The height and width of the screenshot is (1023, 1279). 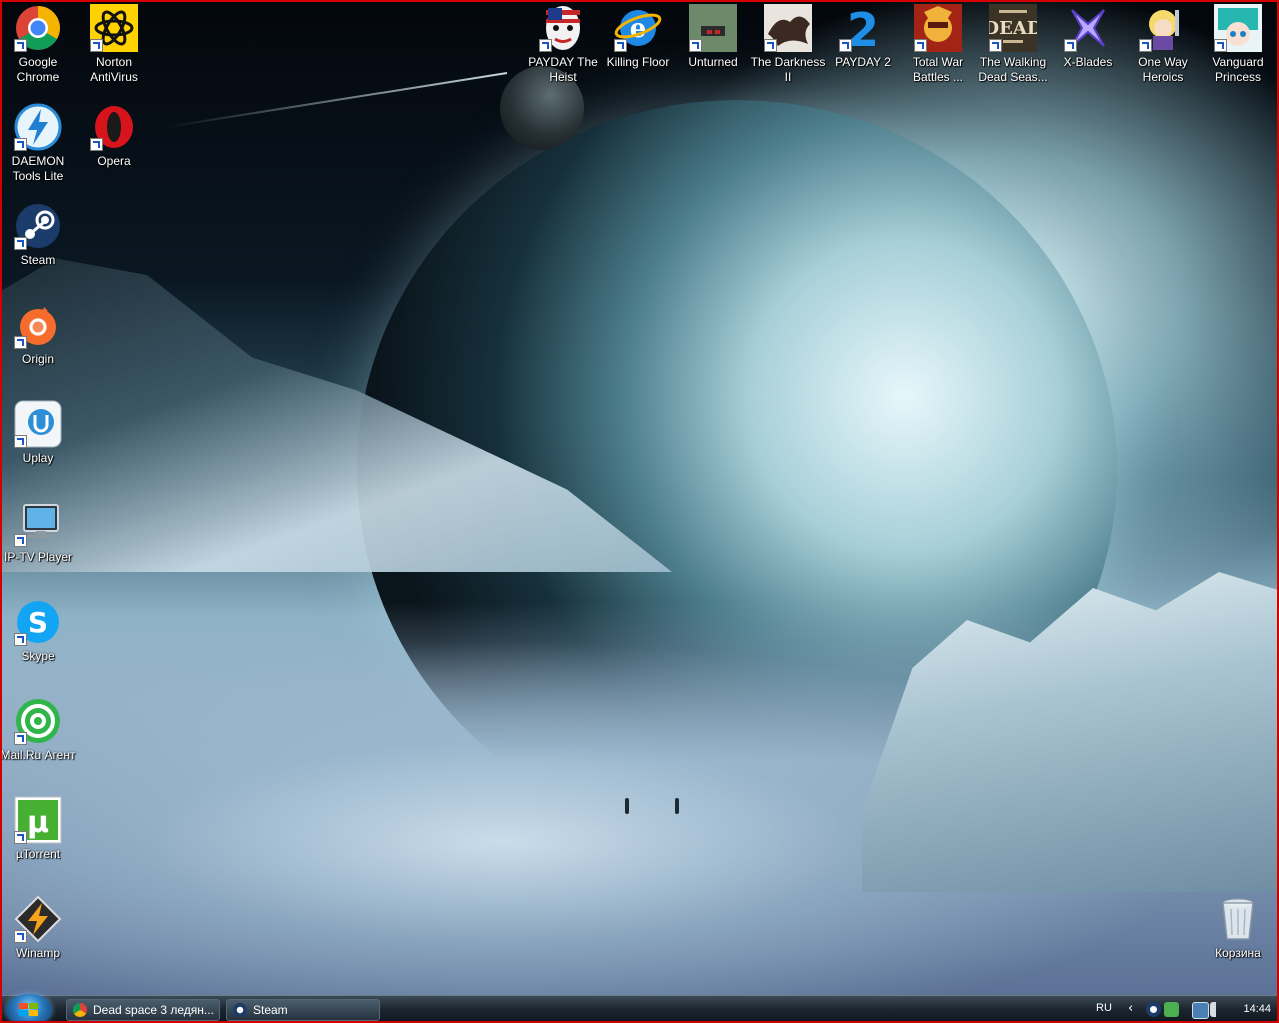 What do you see at coordinates (1257, 1009) in the screenshot?
I see `clock: 14:44` at bounding box center [1257, 1009].